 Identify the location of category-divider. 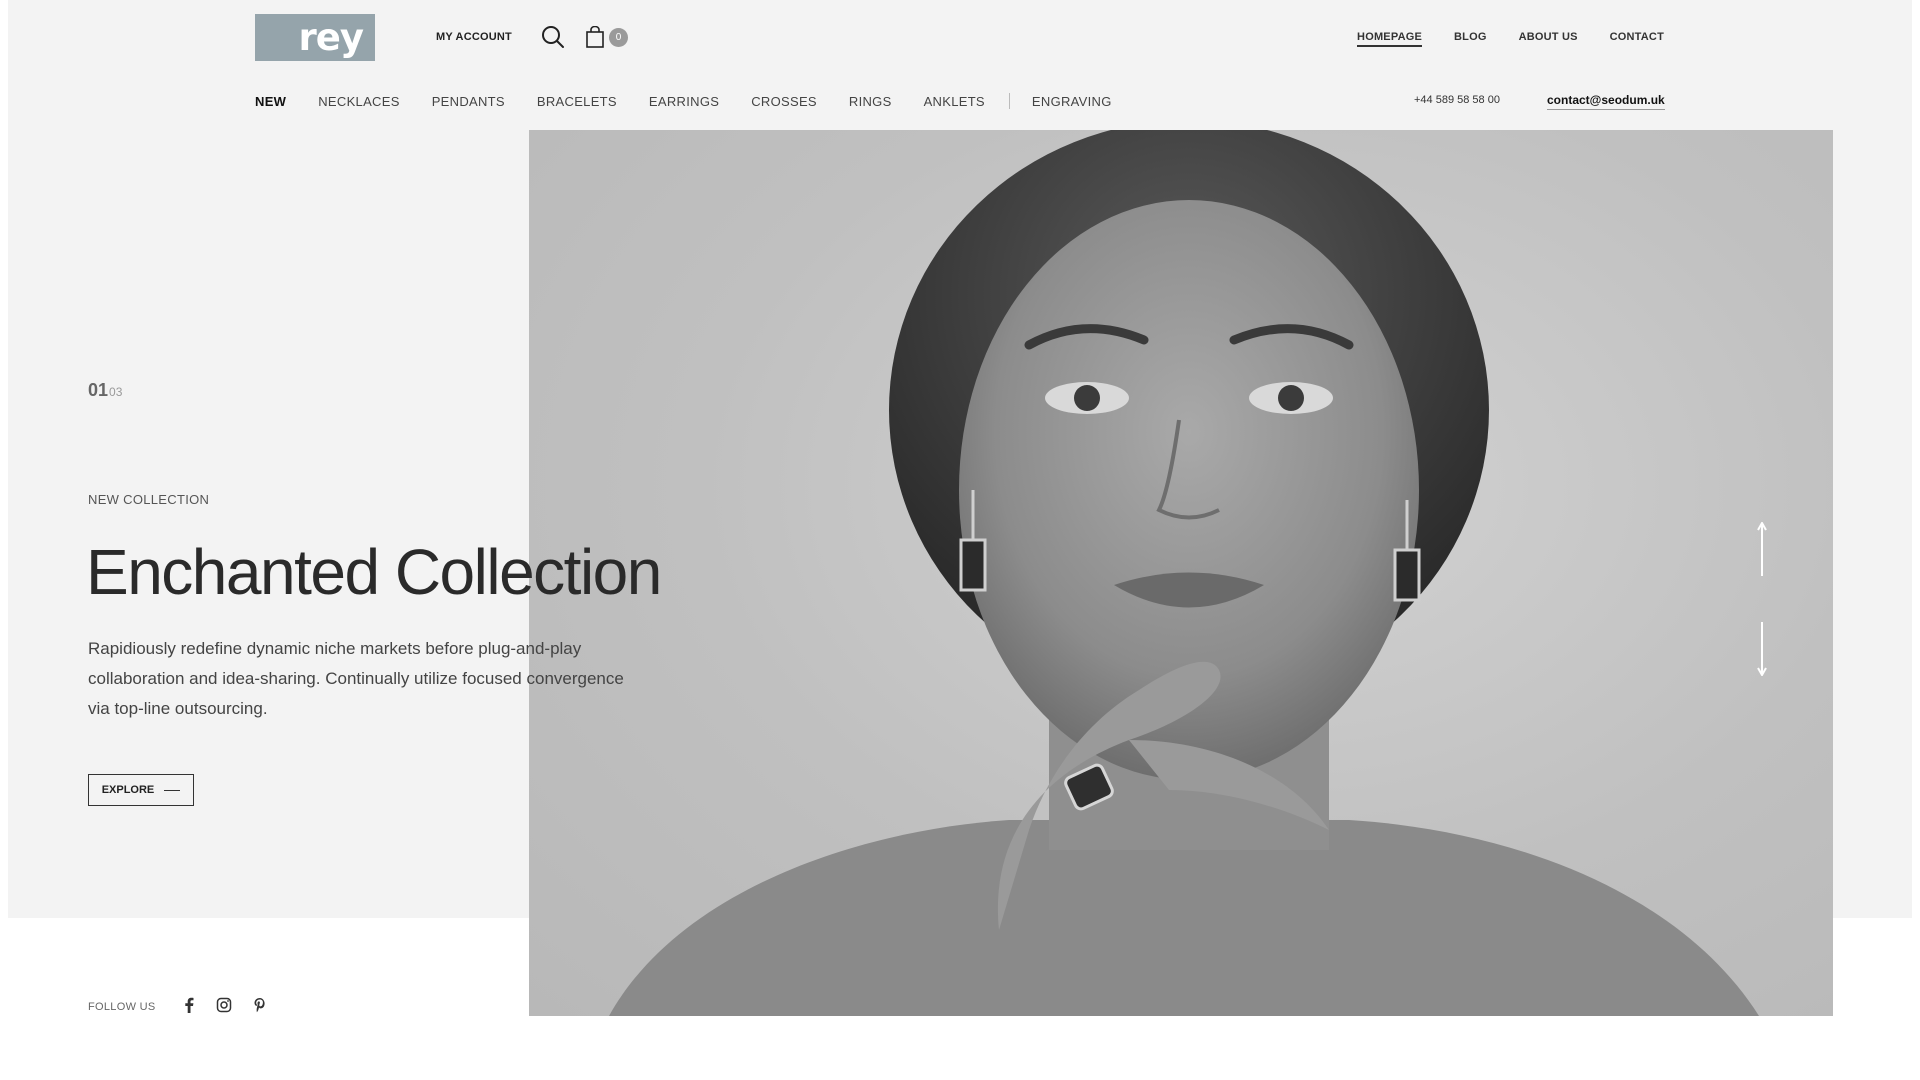
(1009, 101).